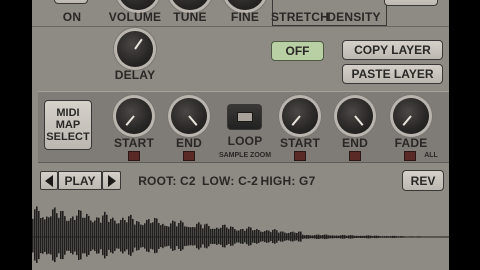  I want to click on fade-knob, so click(411, 116).